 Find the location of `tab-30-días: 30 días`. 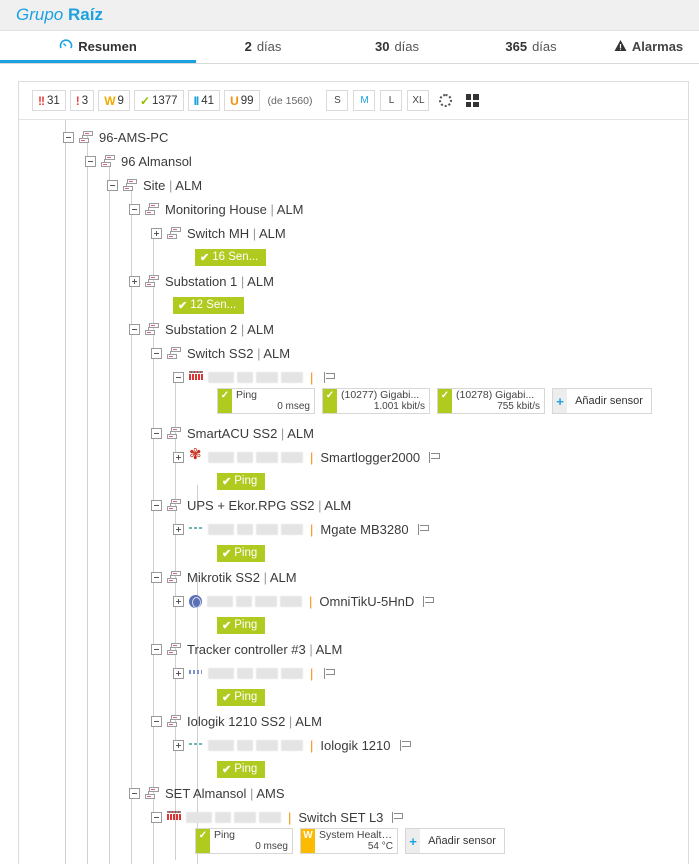

tab-30-días: 30 días is located at coordinates (397, 46).